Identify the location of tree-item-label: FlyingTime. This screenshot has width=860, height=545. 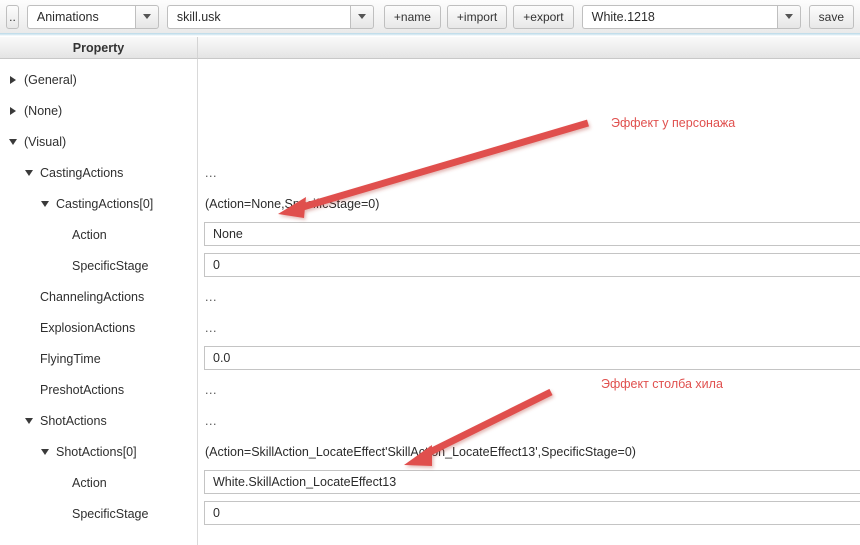
(70, 358).